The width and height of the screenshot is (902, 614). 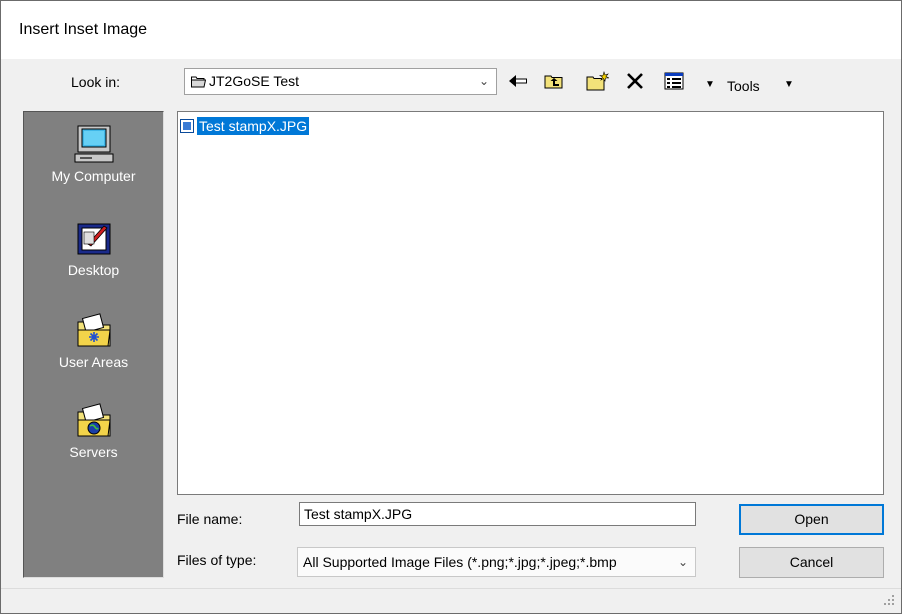 What do you see at coordinates (199, 83) in the screenshot?
I see `folder-icon` at bounding box center [199, 83].